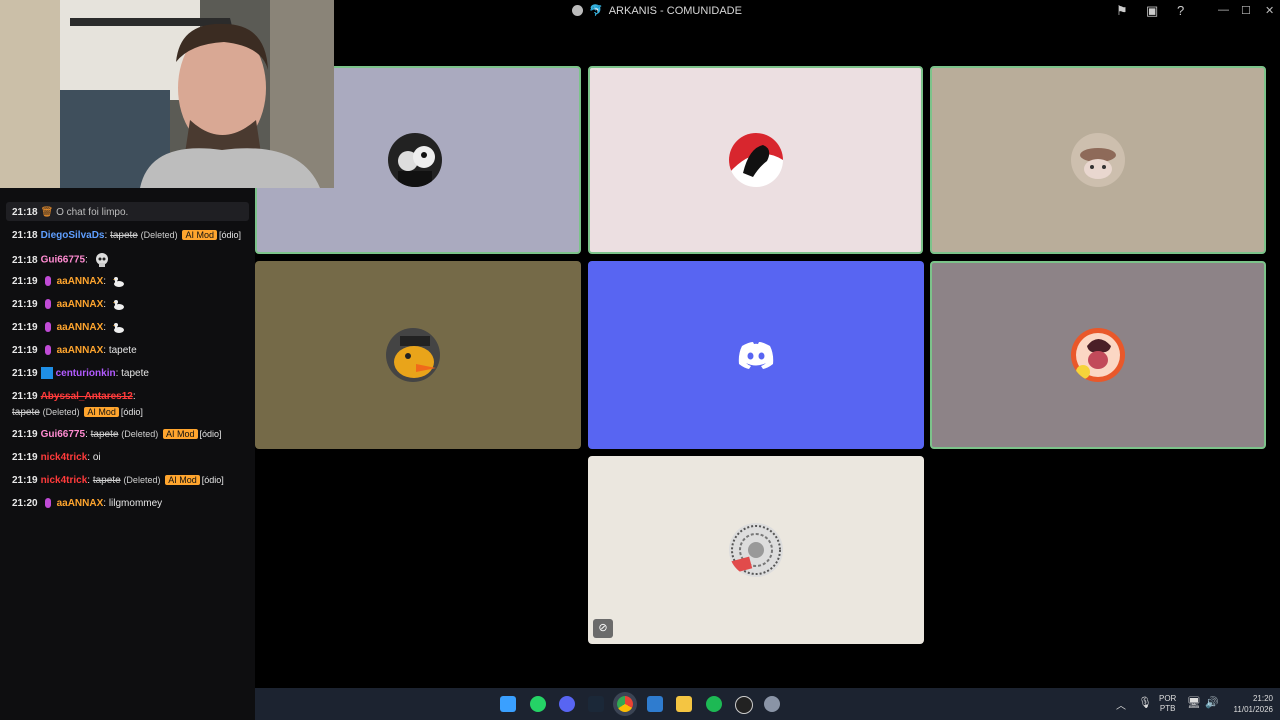 Image resolution: width=1280 pixels, height=720 pixels. What do you see at coordinates (744, 705) in the screenshot?
I see `obs-icon` at bounding box center [744, 705].